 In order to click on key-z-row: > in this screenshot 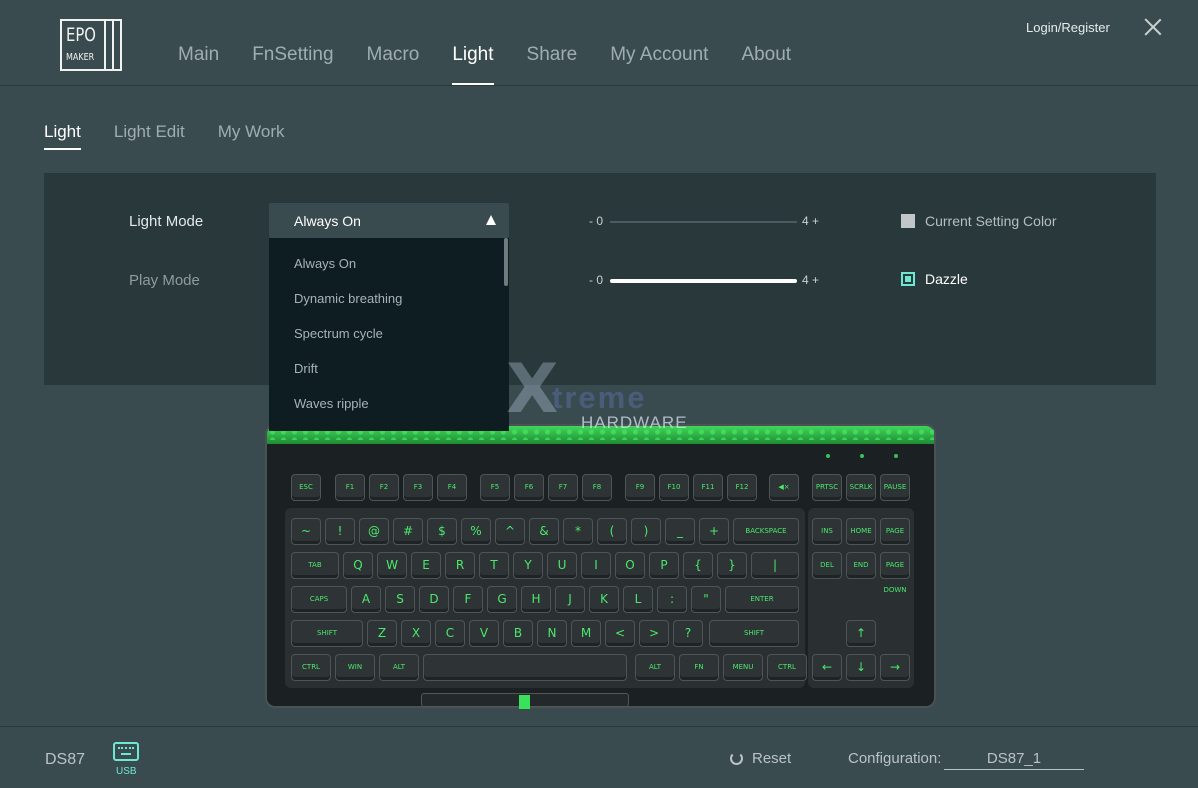, I will do `click(654, 633)`.